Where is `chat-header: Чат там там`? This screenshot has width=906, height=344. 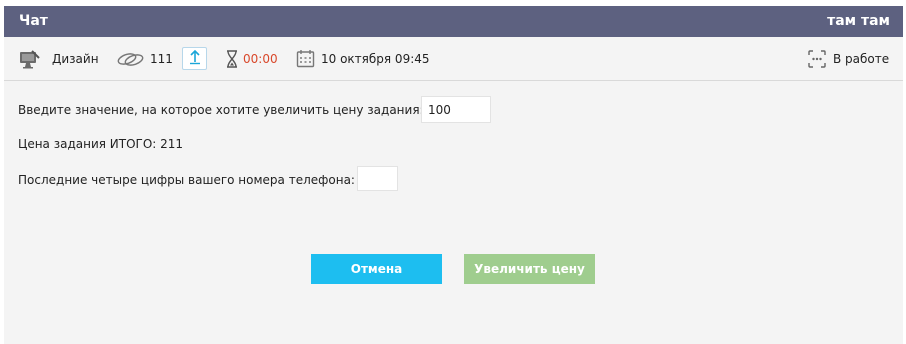
chat-header: Чат там там is located at coordinates (453, 21).